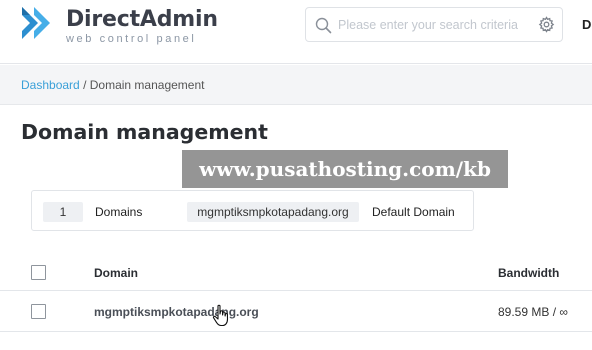 The width and height of the screenshot is (592, 350). What do you see at coordinates (38, 272) in the screenshot?
I see `select-all-checkbox` at bounding box center [38, 272].